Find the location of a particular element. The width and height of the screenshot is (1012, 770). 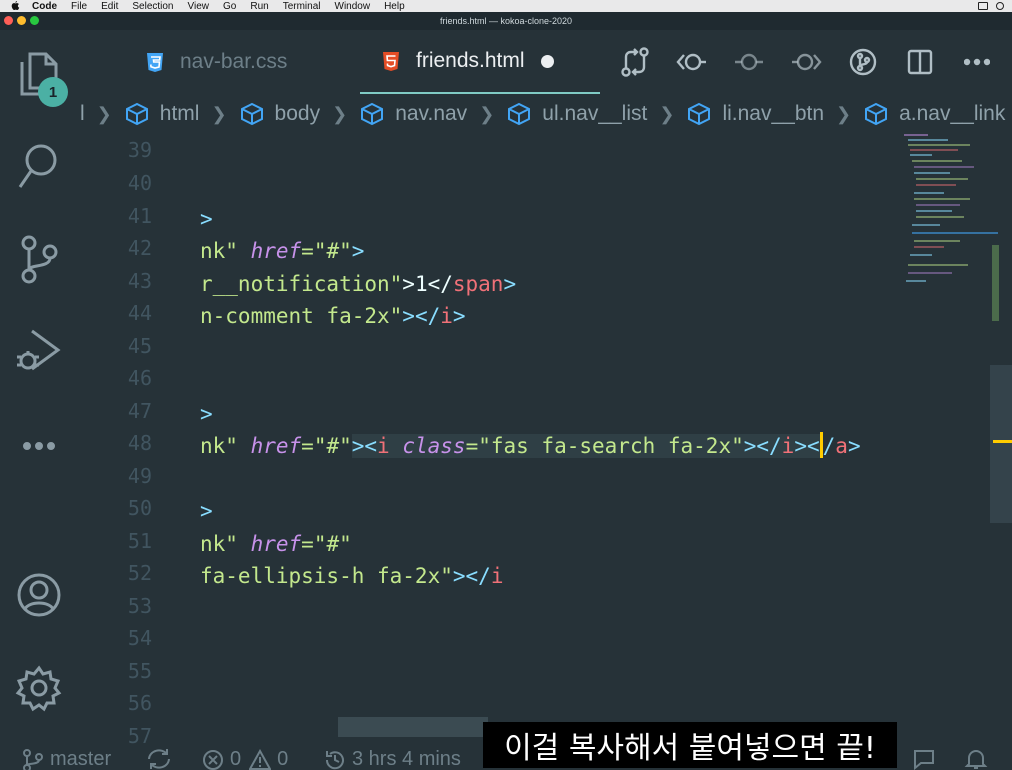

vertical-scrollbar is located at coordinates (1001, 444).